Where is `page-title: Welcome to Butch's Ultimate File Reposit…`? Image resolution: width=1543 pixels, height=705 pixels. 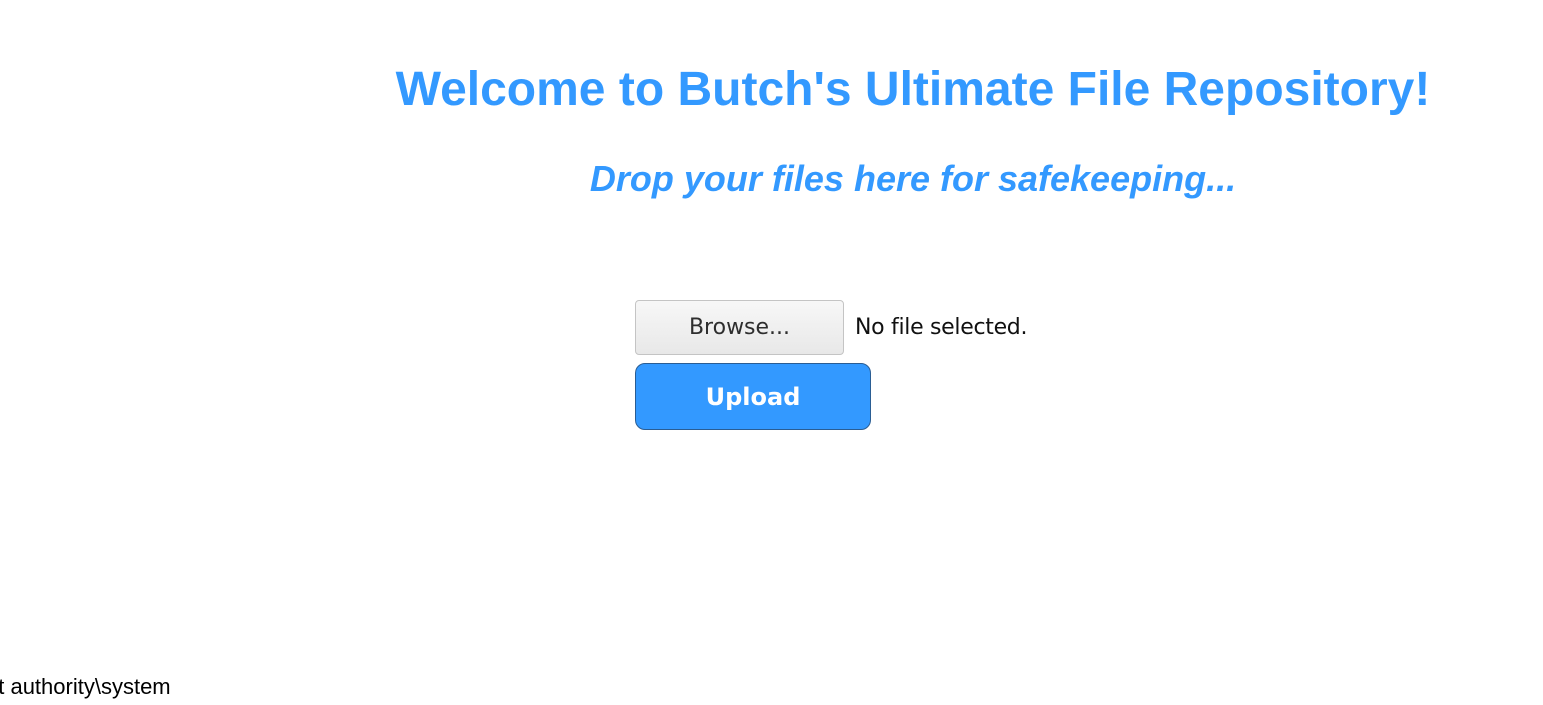 page-title: Welcome to Butch's Ultimate File Reposit… is located at coordinates (913, 89).